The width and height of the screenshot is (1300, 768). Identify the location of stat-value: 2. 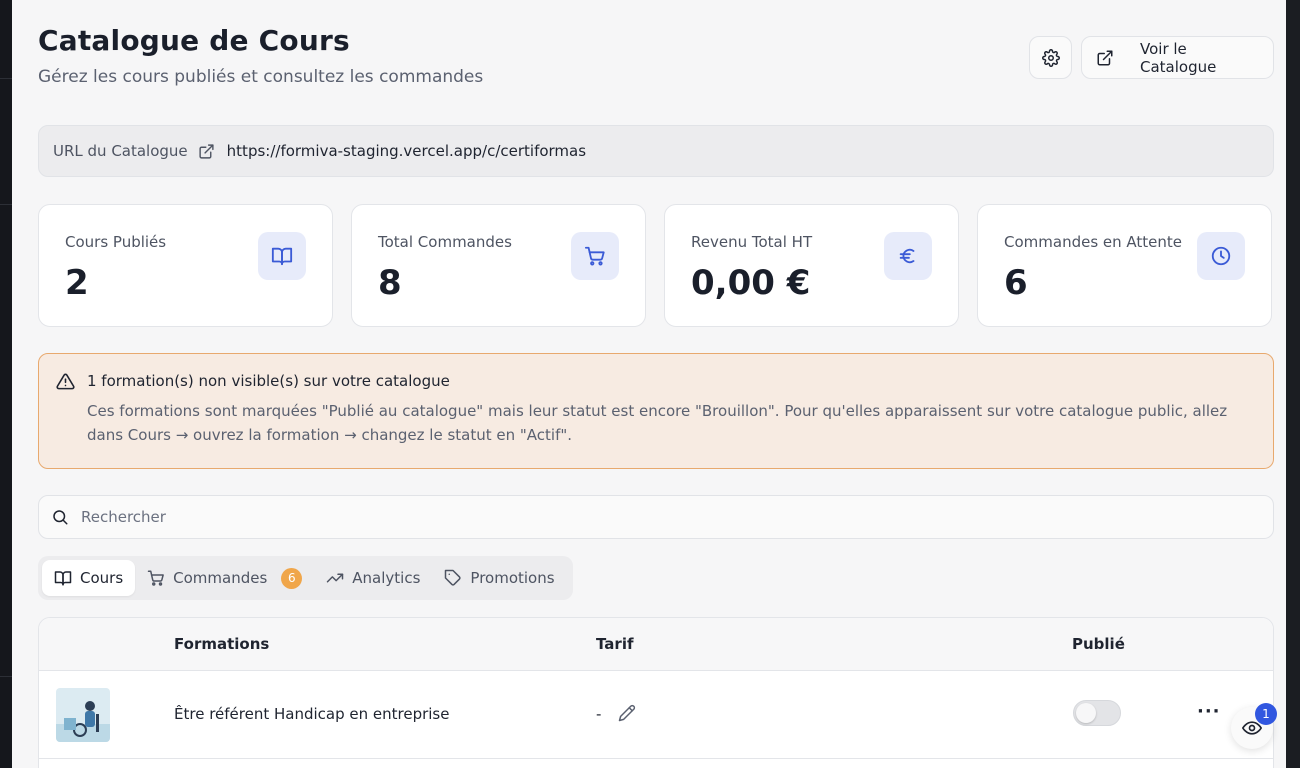
(77, 283).